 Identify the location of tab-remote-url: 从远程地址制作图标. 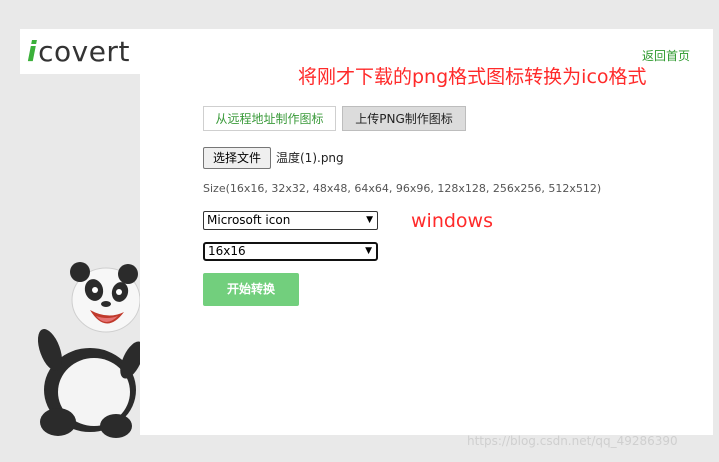
(269, 118).